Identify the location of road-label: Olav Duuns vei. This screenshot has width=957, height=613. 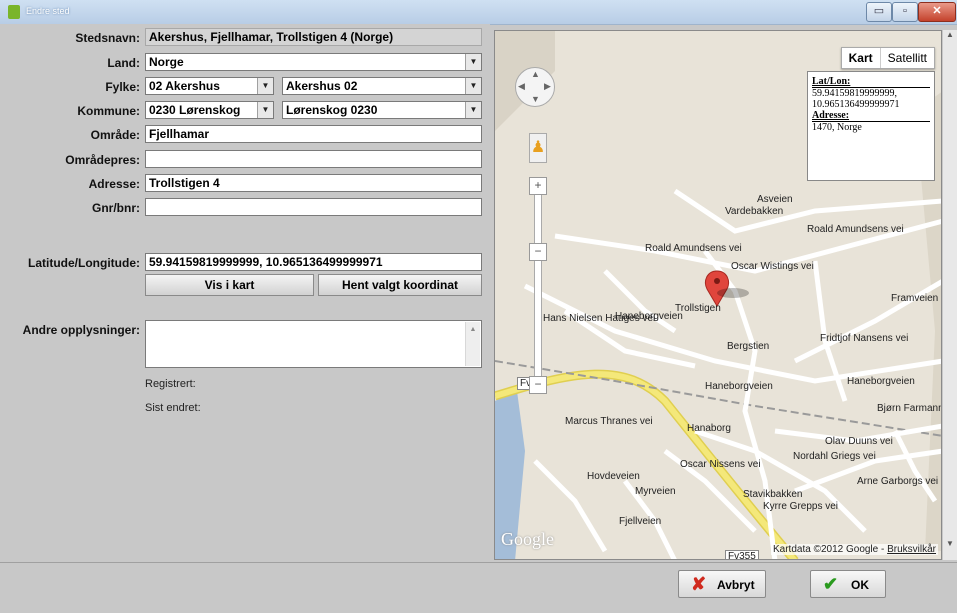
(859, 441).